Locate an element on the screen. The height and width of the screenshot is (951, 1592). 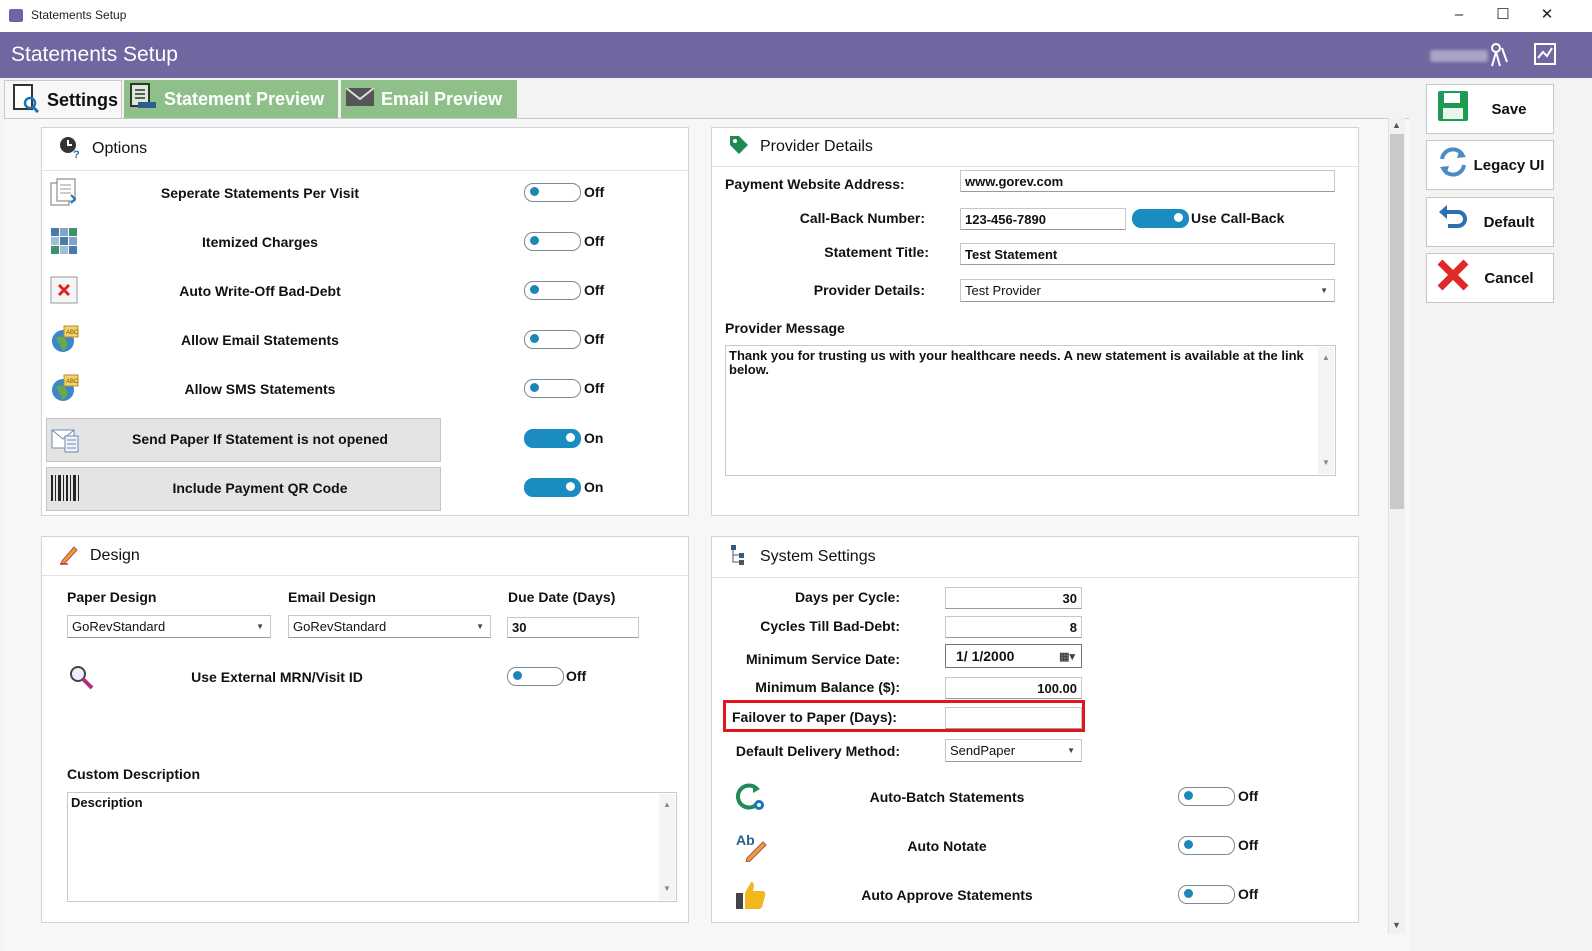
delivery-method-dropdown: SendPaper ▼ is located at coordinates (1013, 750).